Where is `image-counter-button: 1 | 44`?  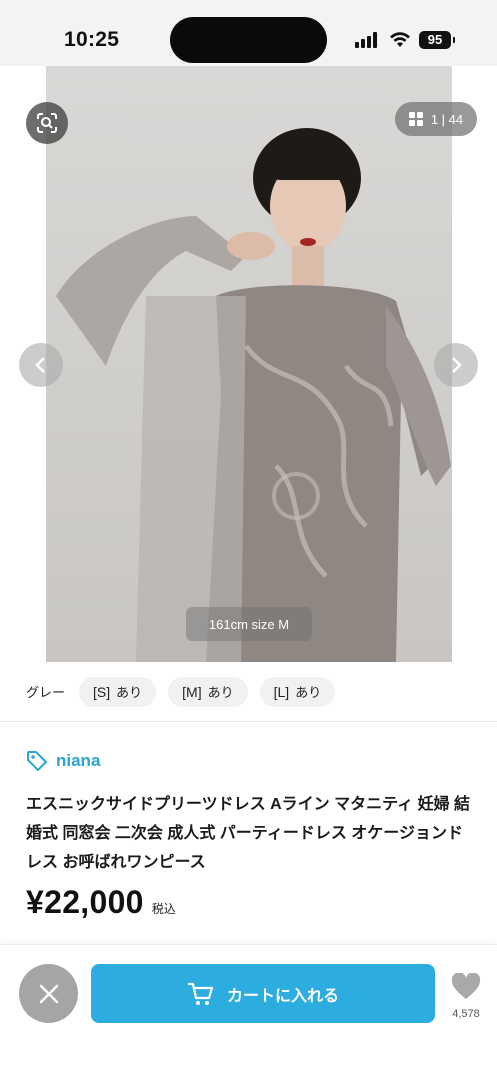
image-counter-button: 1 | 44 is located at coordinates (436, 119).